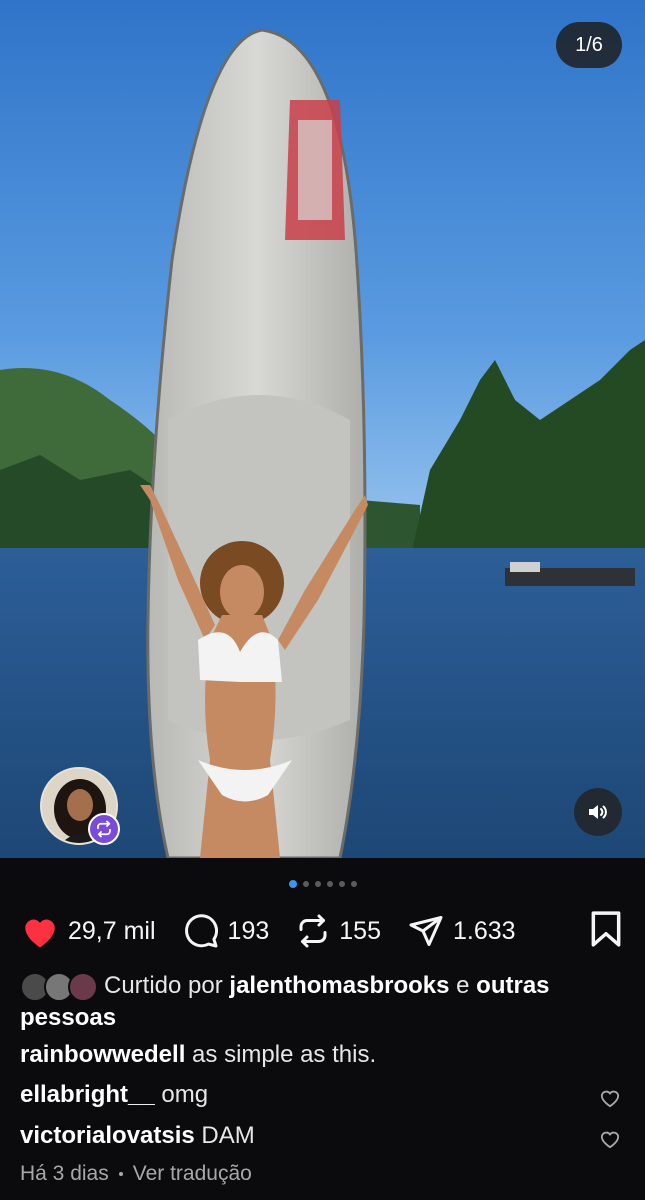  I want to click on comment-item: ellabright__ omg, so click(320, 1095).